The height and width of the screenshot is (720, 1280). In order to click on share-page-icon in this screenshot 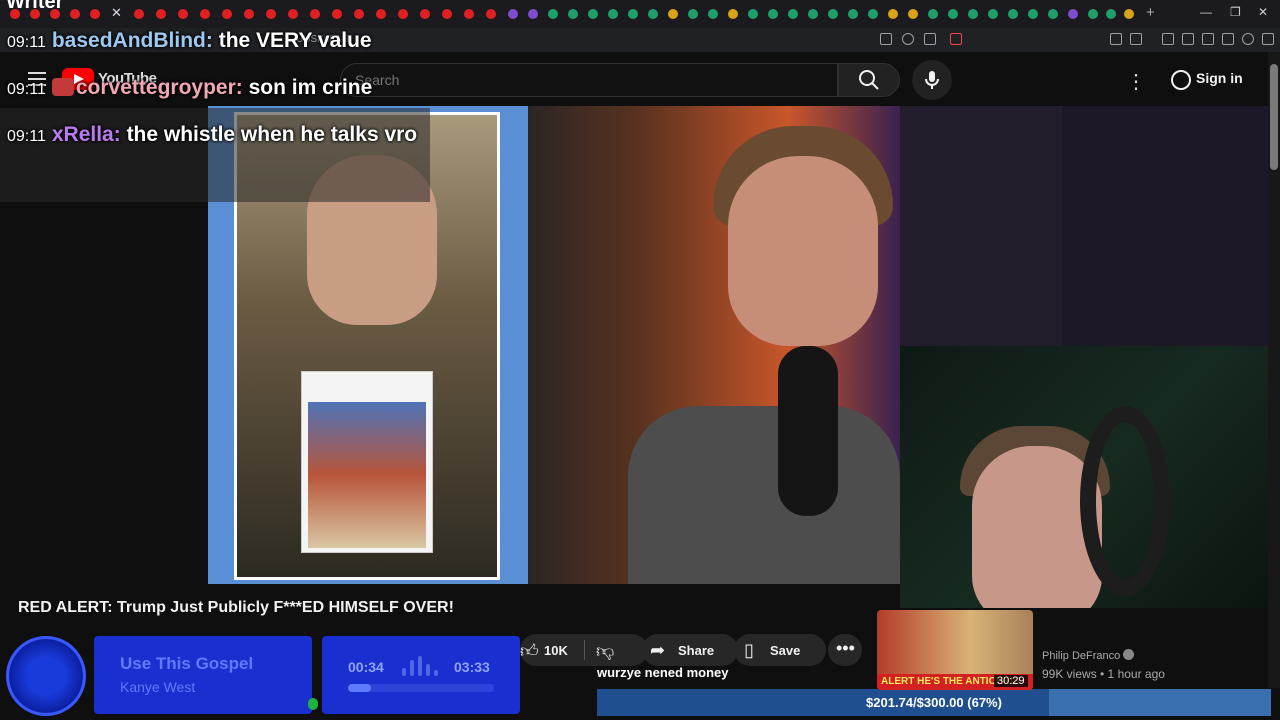, I will do `click(930, 39)`.